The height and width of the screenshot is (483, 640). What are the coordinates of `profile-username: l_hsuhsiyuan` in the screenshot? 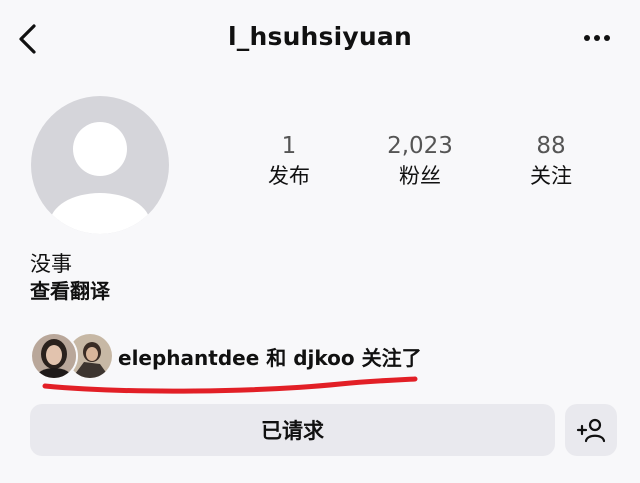 It's located at (320, 36).